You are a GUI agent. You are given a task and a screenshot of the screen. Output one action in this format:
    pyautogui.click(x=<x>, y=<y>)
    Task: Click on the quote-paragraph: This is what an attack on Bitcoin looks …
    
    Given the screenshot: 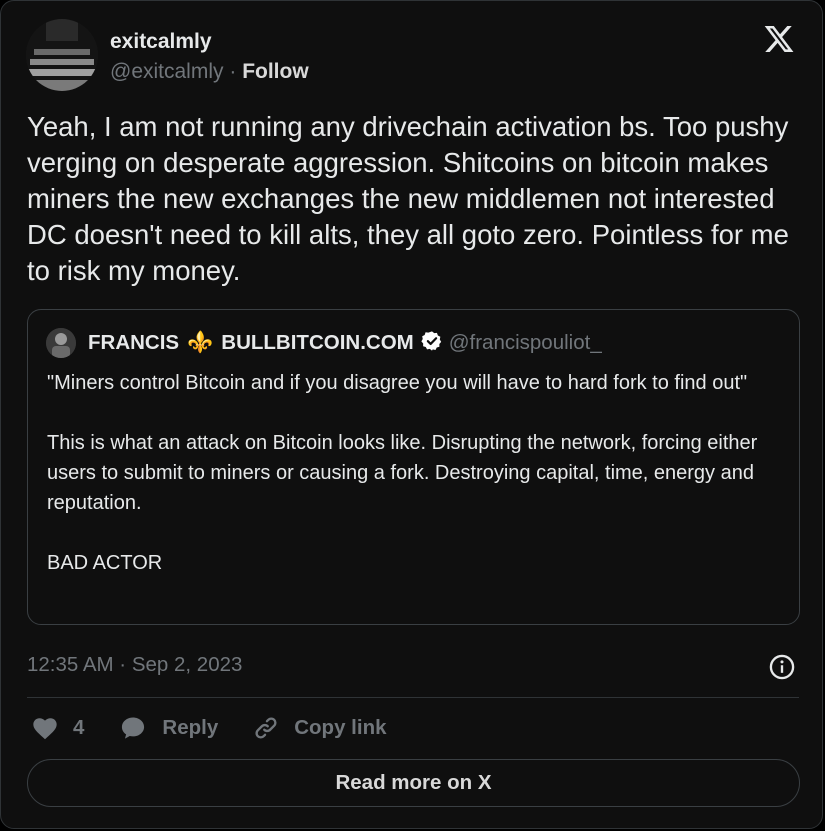 What is the action you would take?
    pyautogui.click(x=402, y=473)
    